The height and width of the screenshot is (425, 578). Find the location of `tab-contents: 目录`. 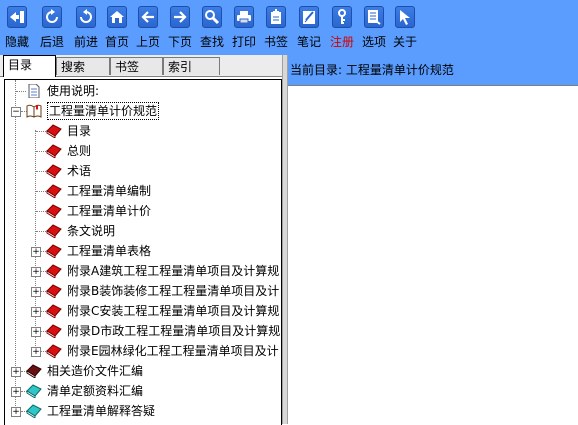

tab-contents: 目录 is located at coordinates (29, 66).